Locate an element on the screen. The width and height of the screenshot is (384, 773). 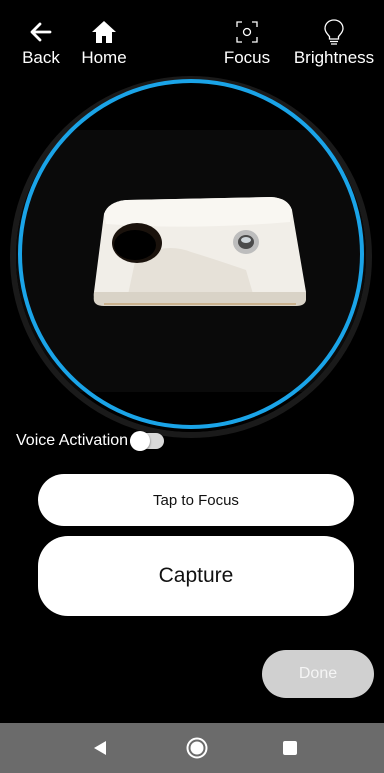
back-button: Back is located at coordinates (41, 43).